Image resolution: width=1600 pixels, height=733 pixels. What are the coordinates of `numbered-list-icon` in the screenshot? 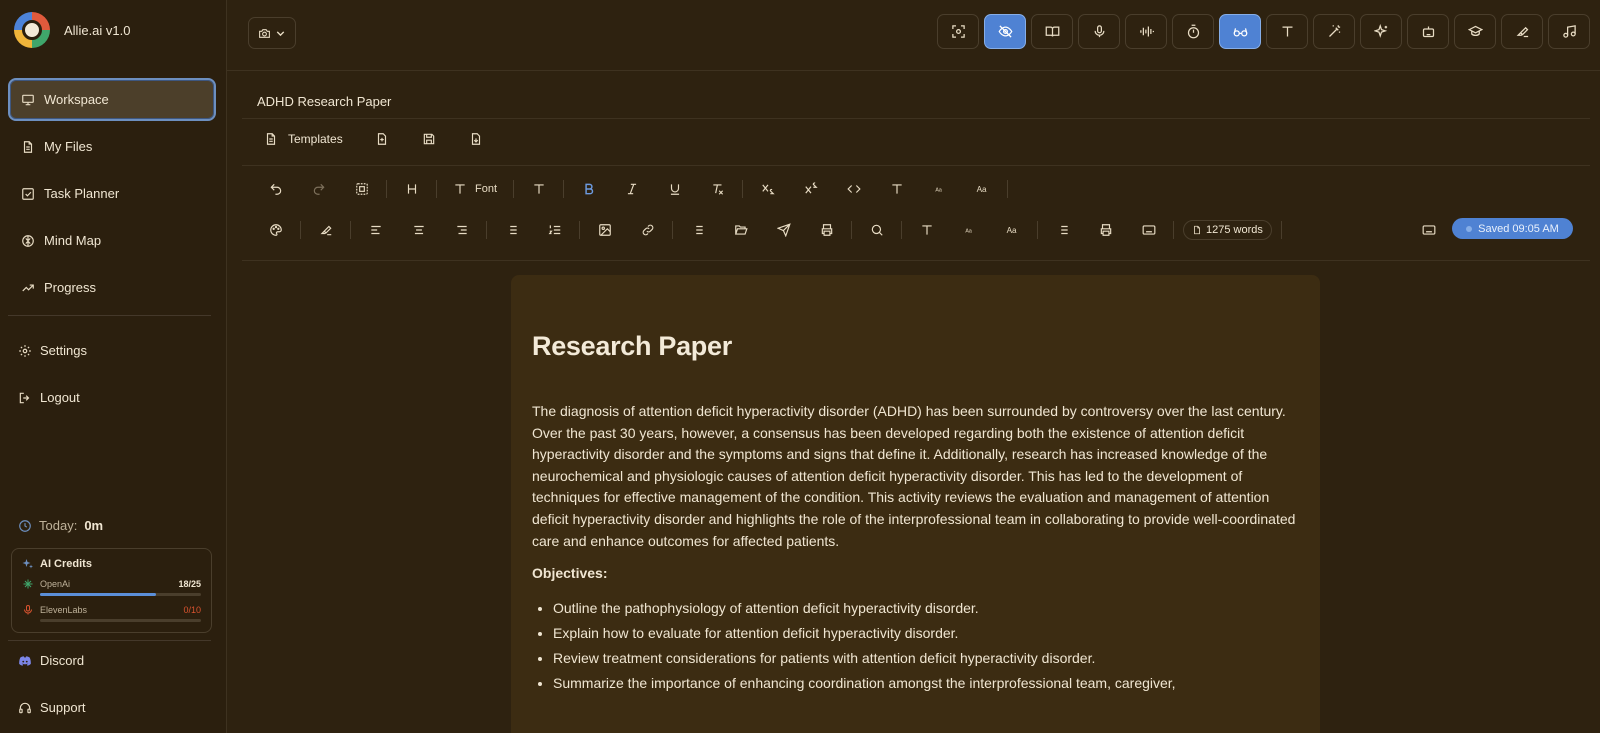 It's located at (555, 230).